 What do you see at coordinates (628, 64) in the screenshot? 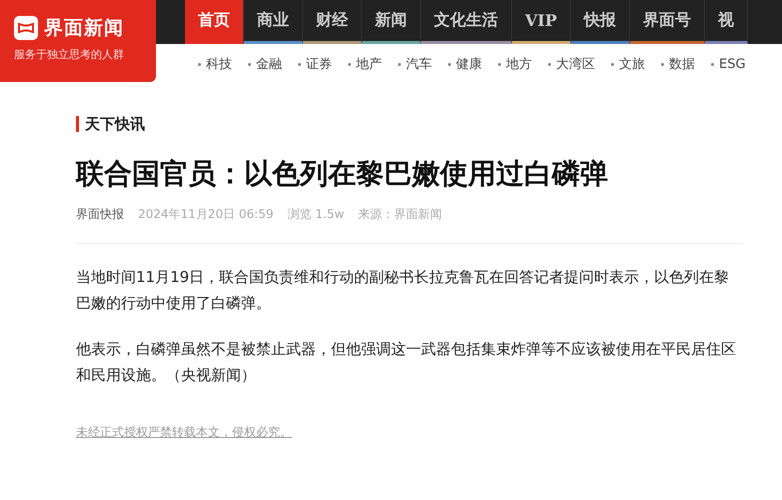
I see `subnav-link: 文旅` at bounding box center [628, 64].